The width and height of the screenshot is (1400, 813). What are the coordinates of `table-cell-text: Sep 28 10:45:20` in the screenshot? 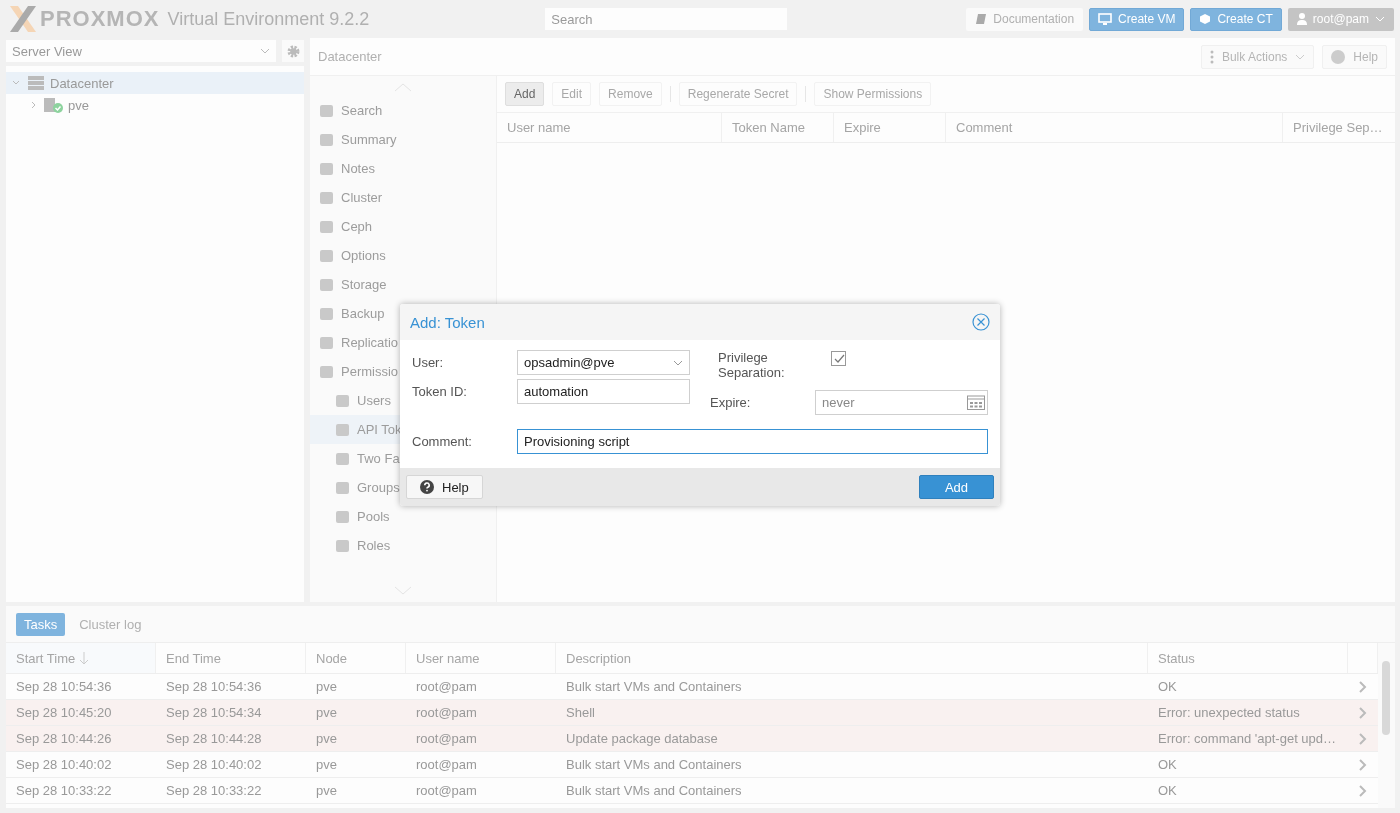 It's located at (64, 713).